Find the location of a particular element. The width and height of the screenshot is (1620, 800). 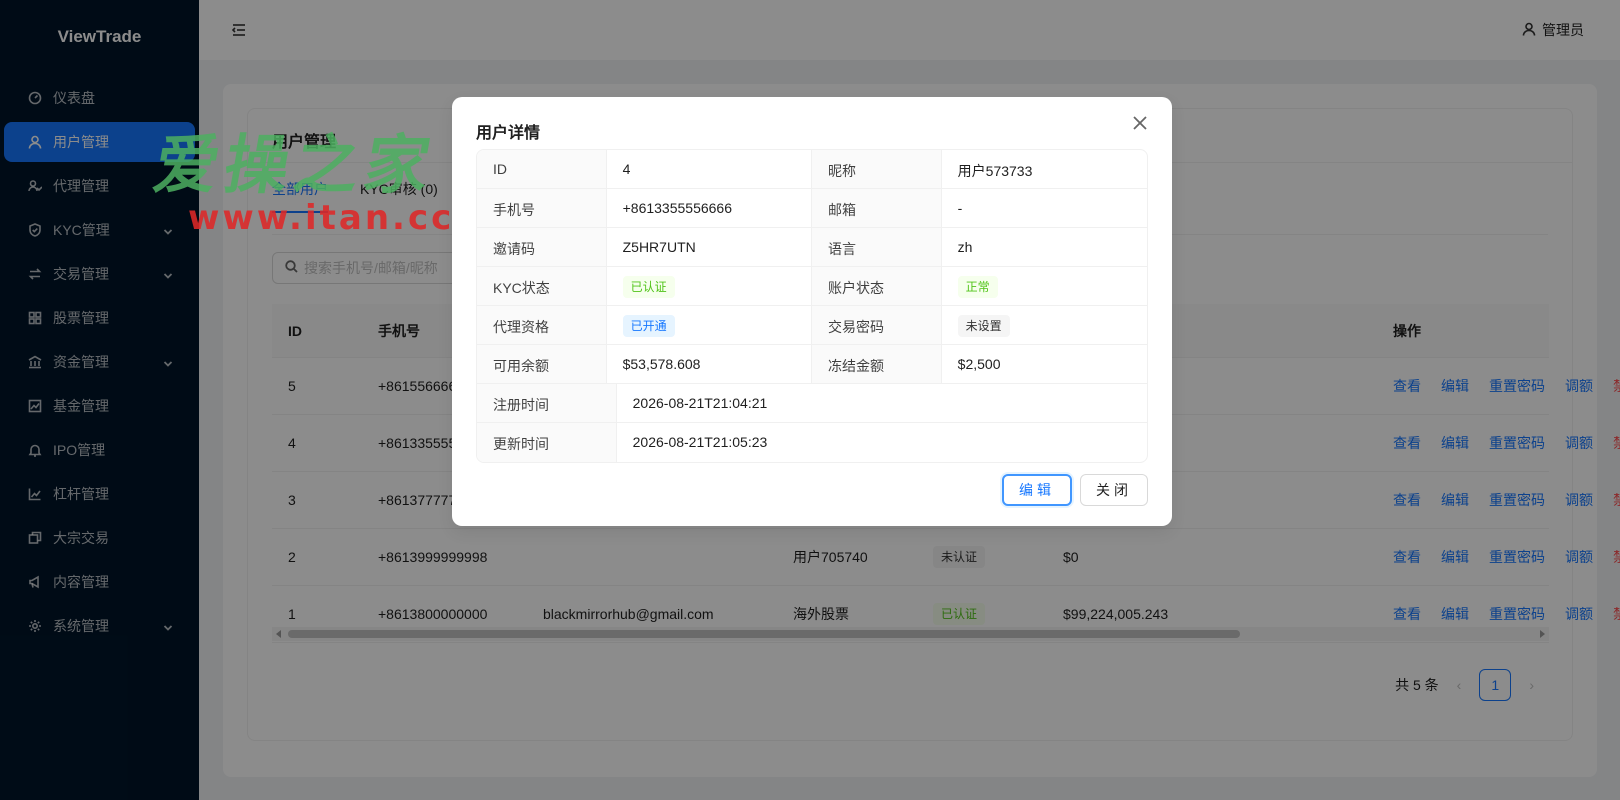

label-kyc-status: KYC状态 is located at coordinates (542, 286).